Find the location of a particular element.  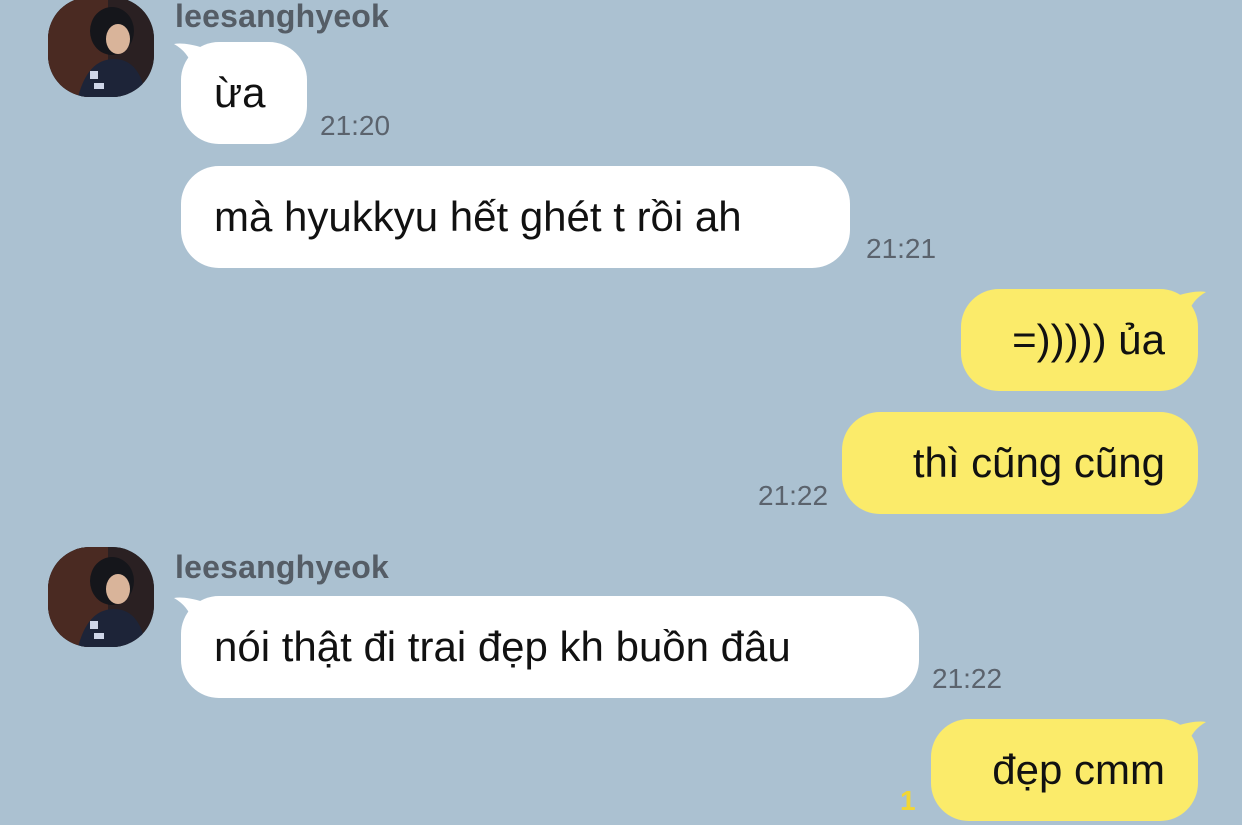

unread-count: 1 is located at coordinates (908, 800).